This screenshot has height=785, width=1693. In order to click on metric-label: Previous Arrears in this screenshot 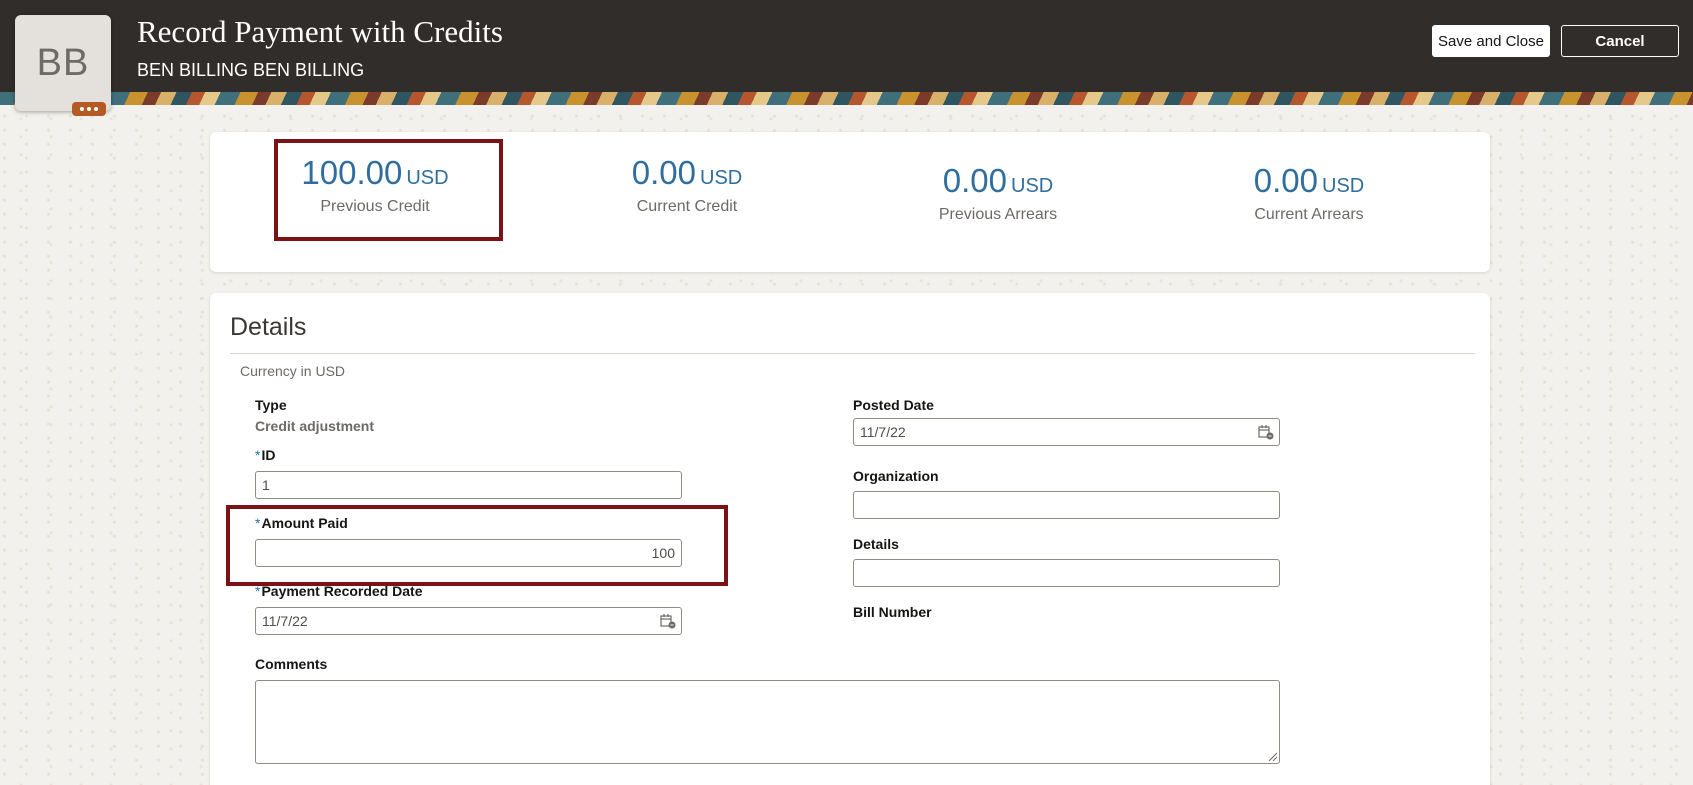, I will do `click(998, 214)`.